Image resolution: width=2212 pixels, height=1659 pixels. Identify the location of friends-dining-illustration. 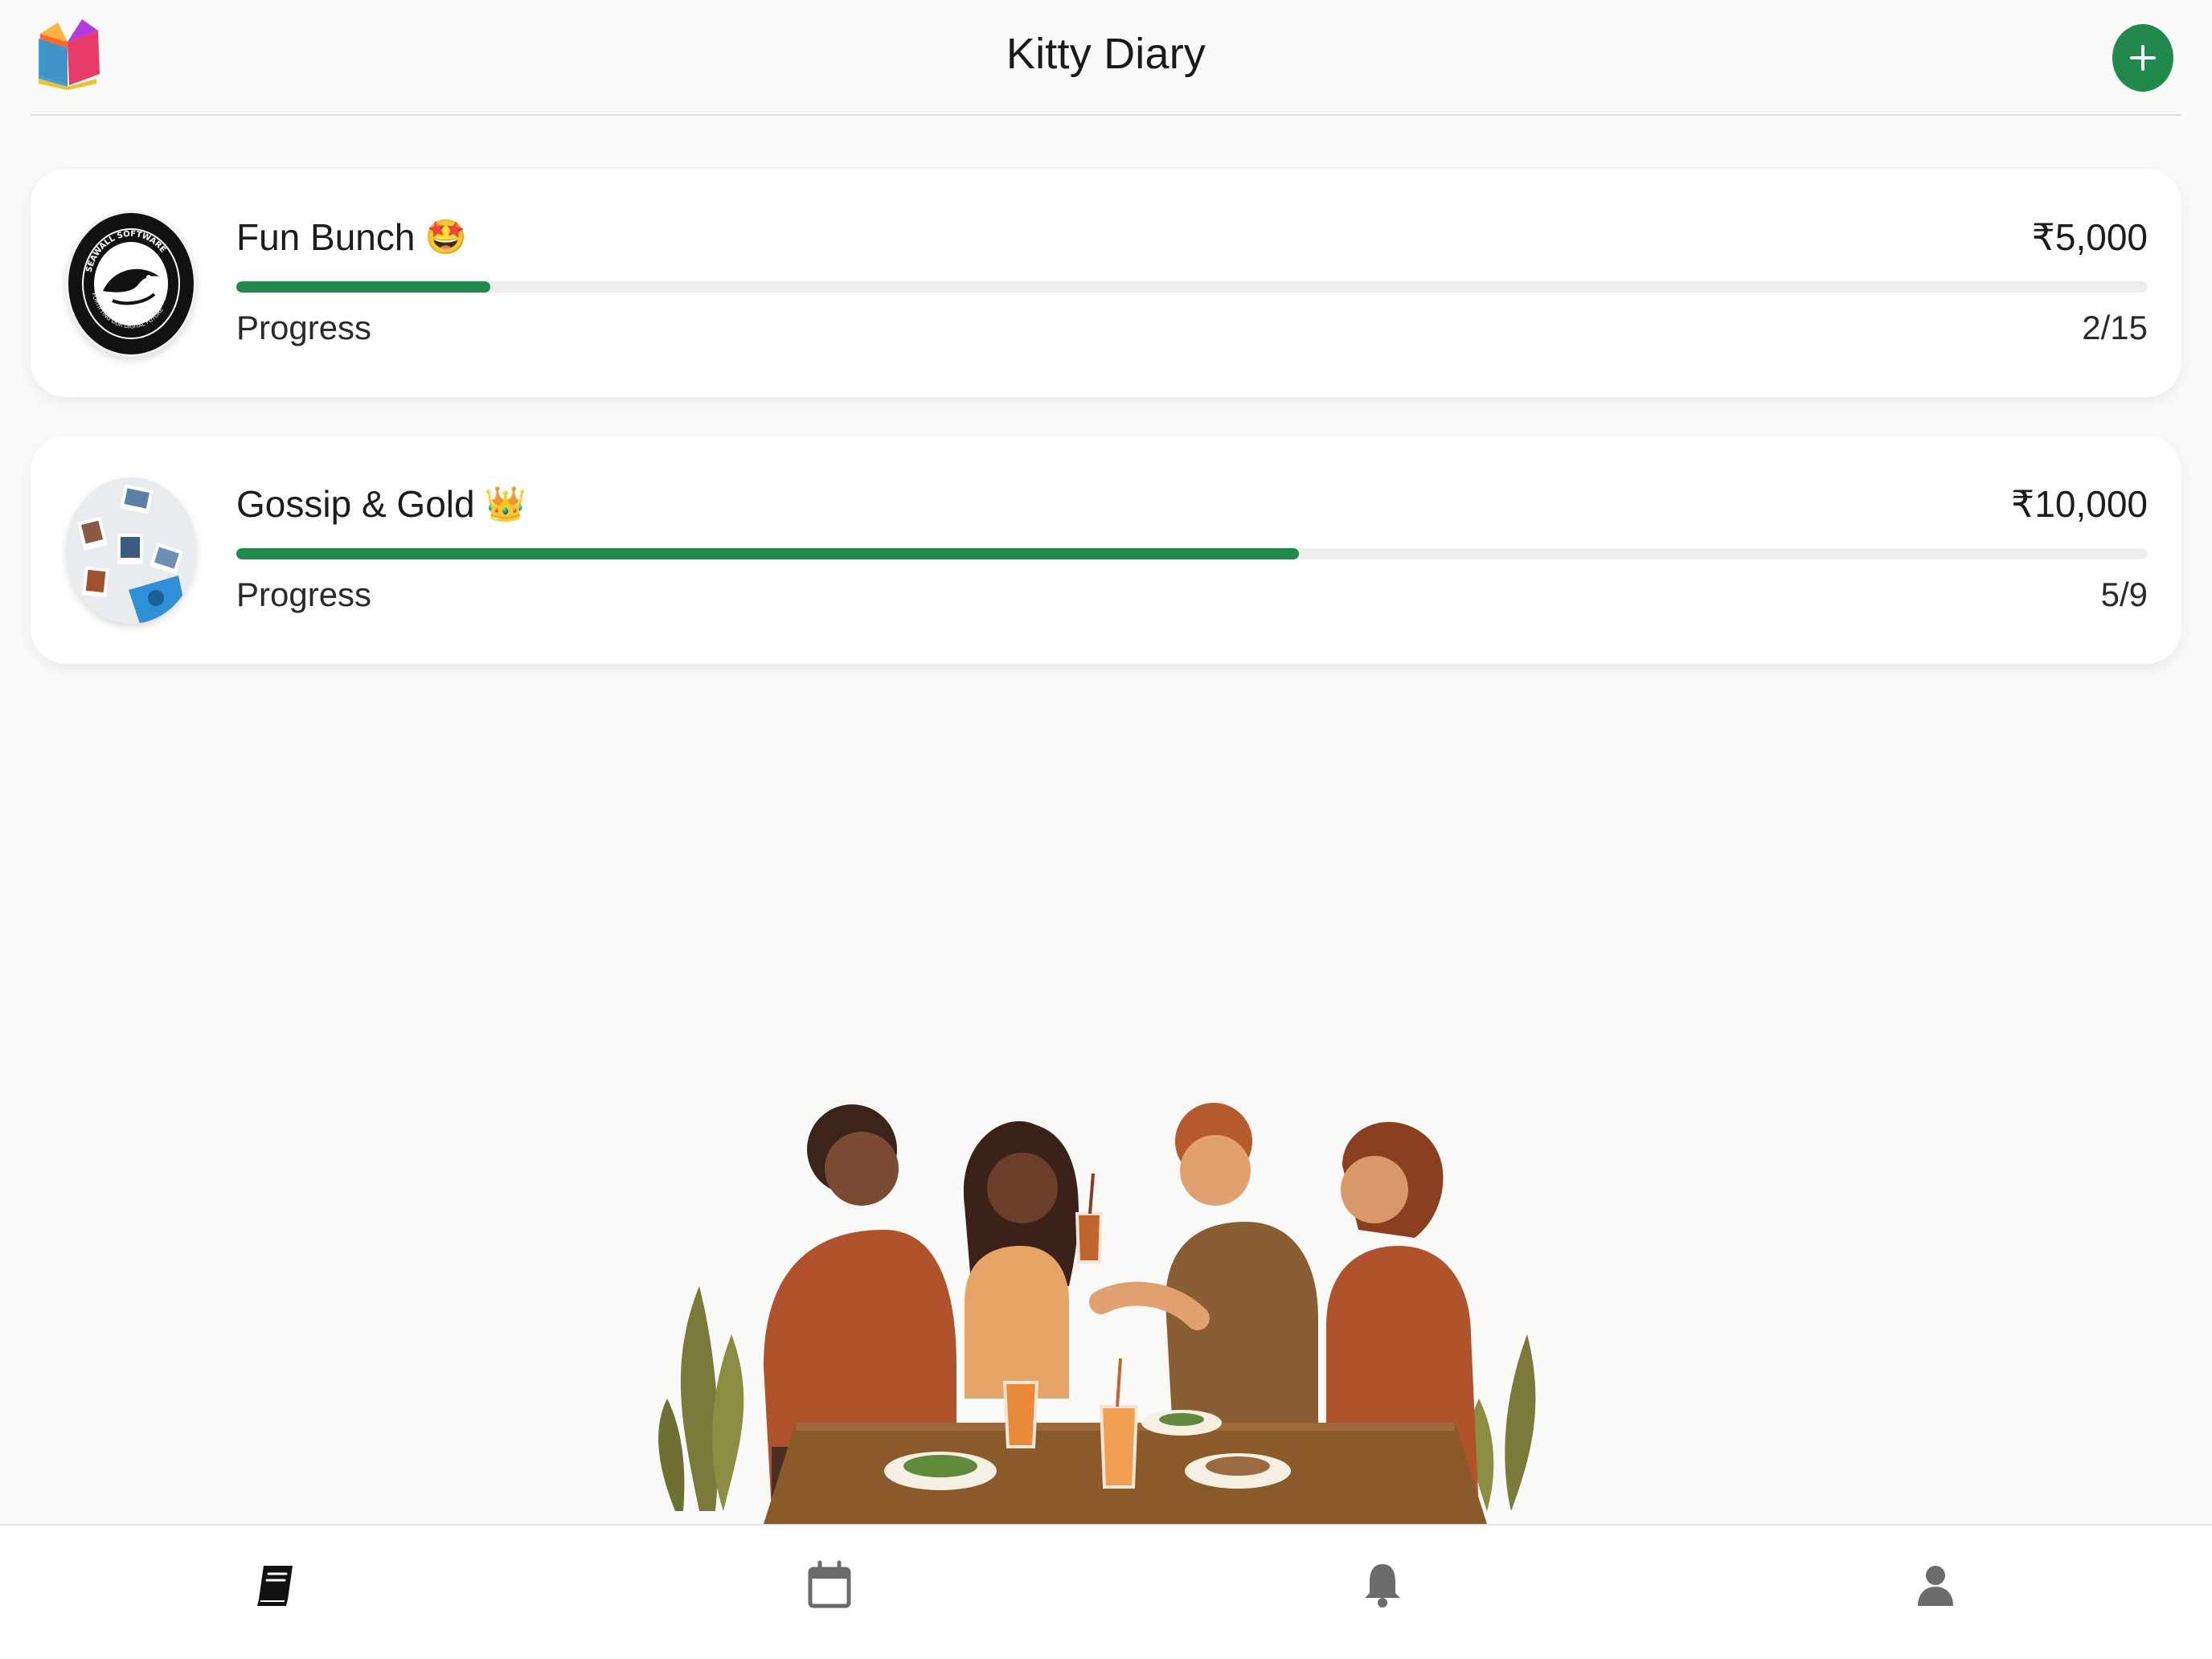
(1109, 1308).